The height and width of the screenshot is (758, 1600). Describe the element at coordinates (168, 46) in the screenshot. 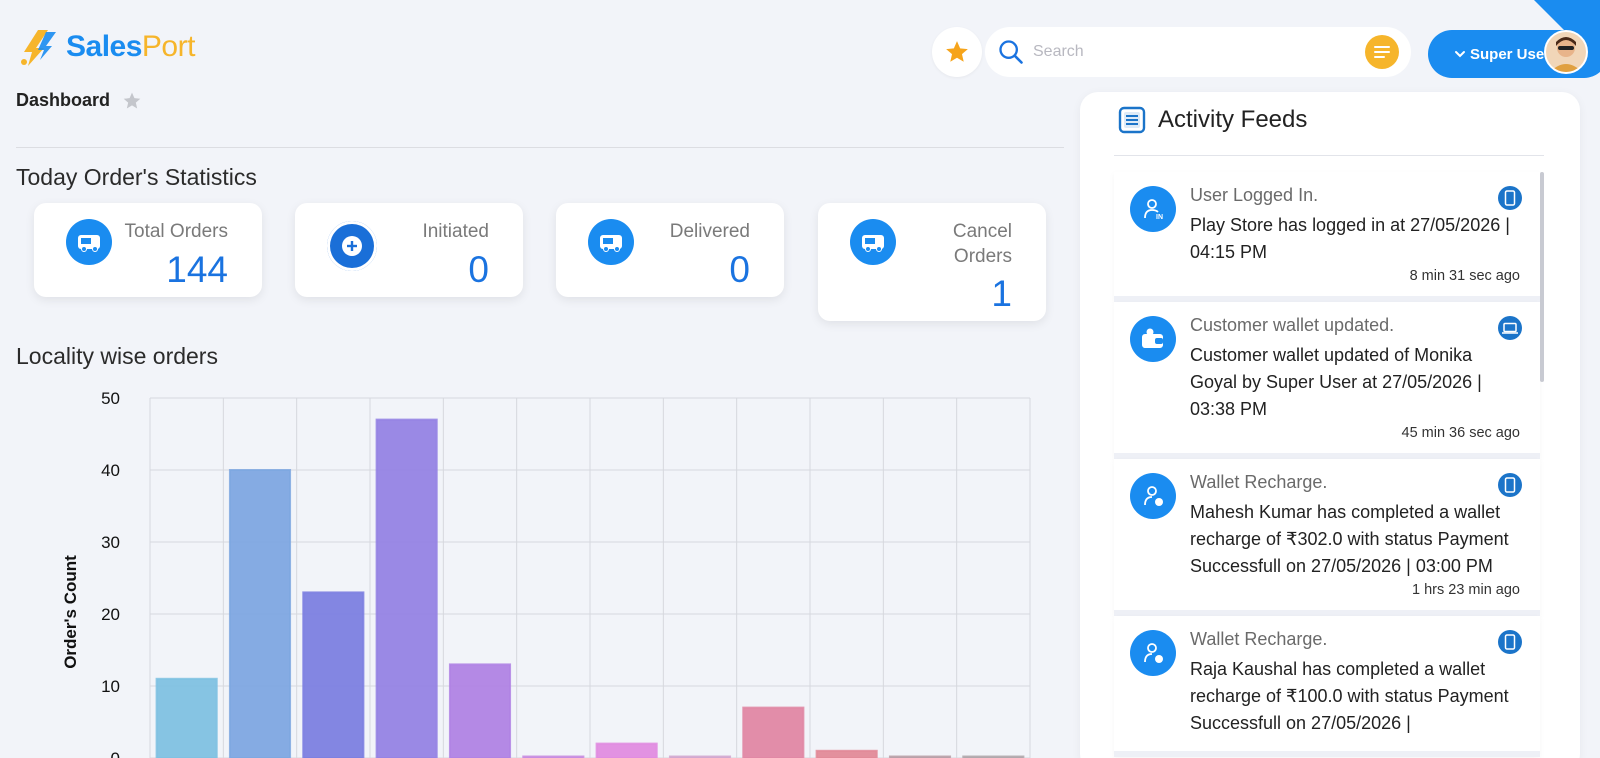

I see `logo-text-port: Port` at that location.